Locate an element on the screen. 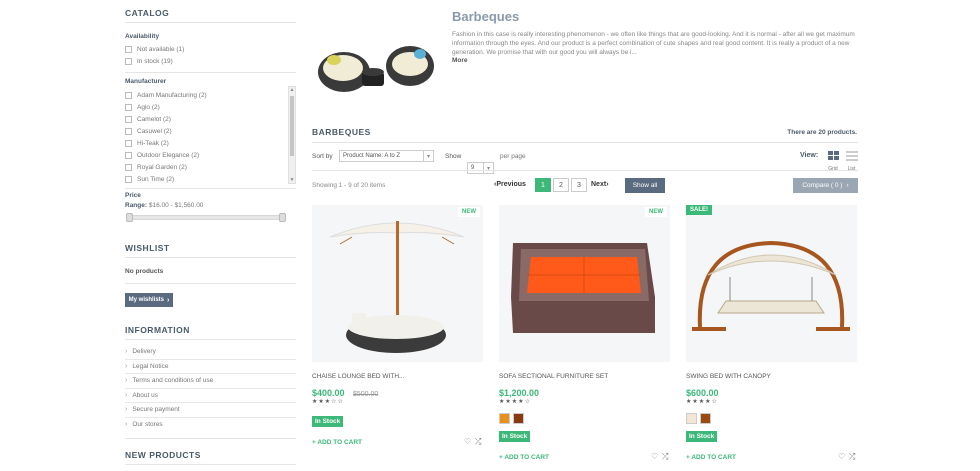  manufacturer-option: Agio (2) is located at coordinates (205, 107).